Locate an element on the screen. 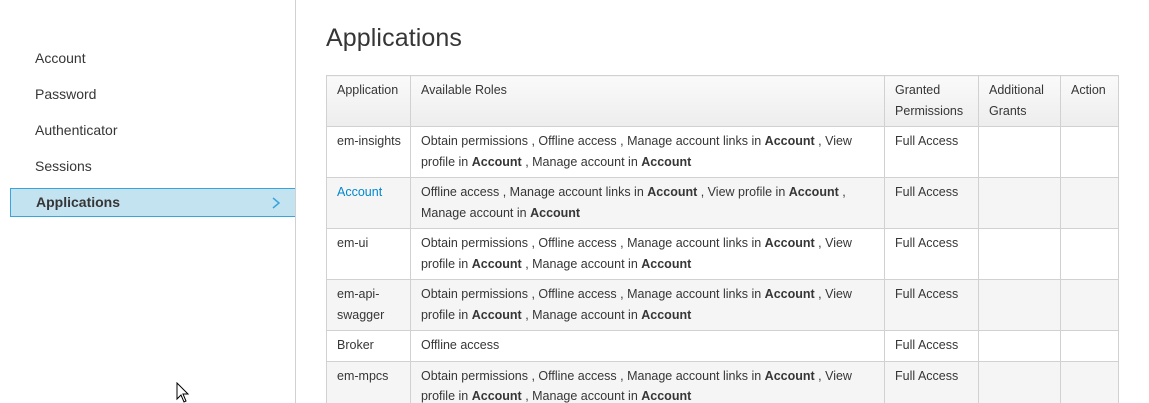  application-name: em-insights is located at coordinates (369, 141).